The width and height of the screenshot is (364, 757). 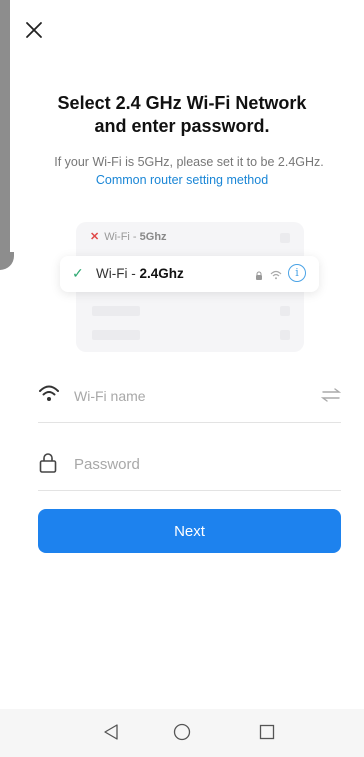 What do you see at coordinates (297, 273) in the screenshot?
I see `info-icon: i` at bounding box center [297, 273].